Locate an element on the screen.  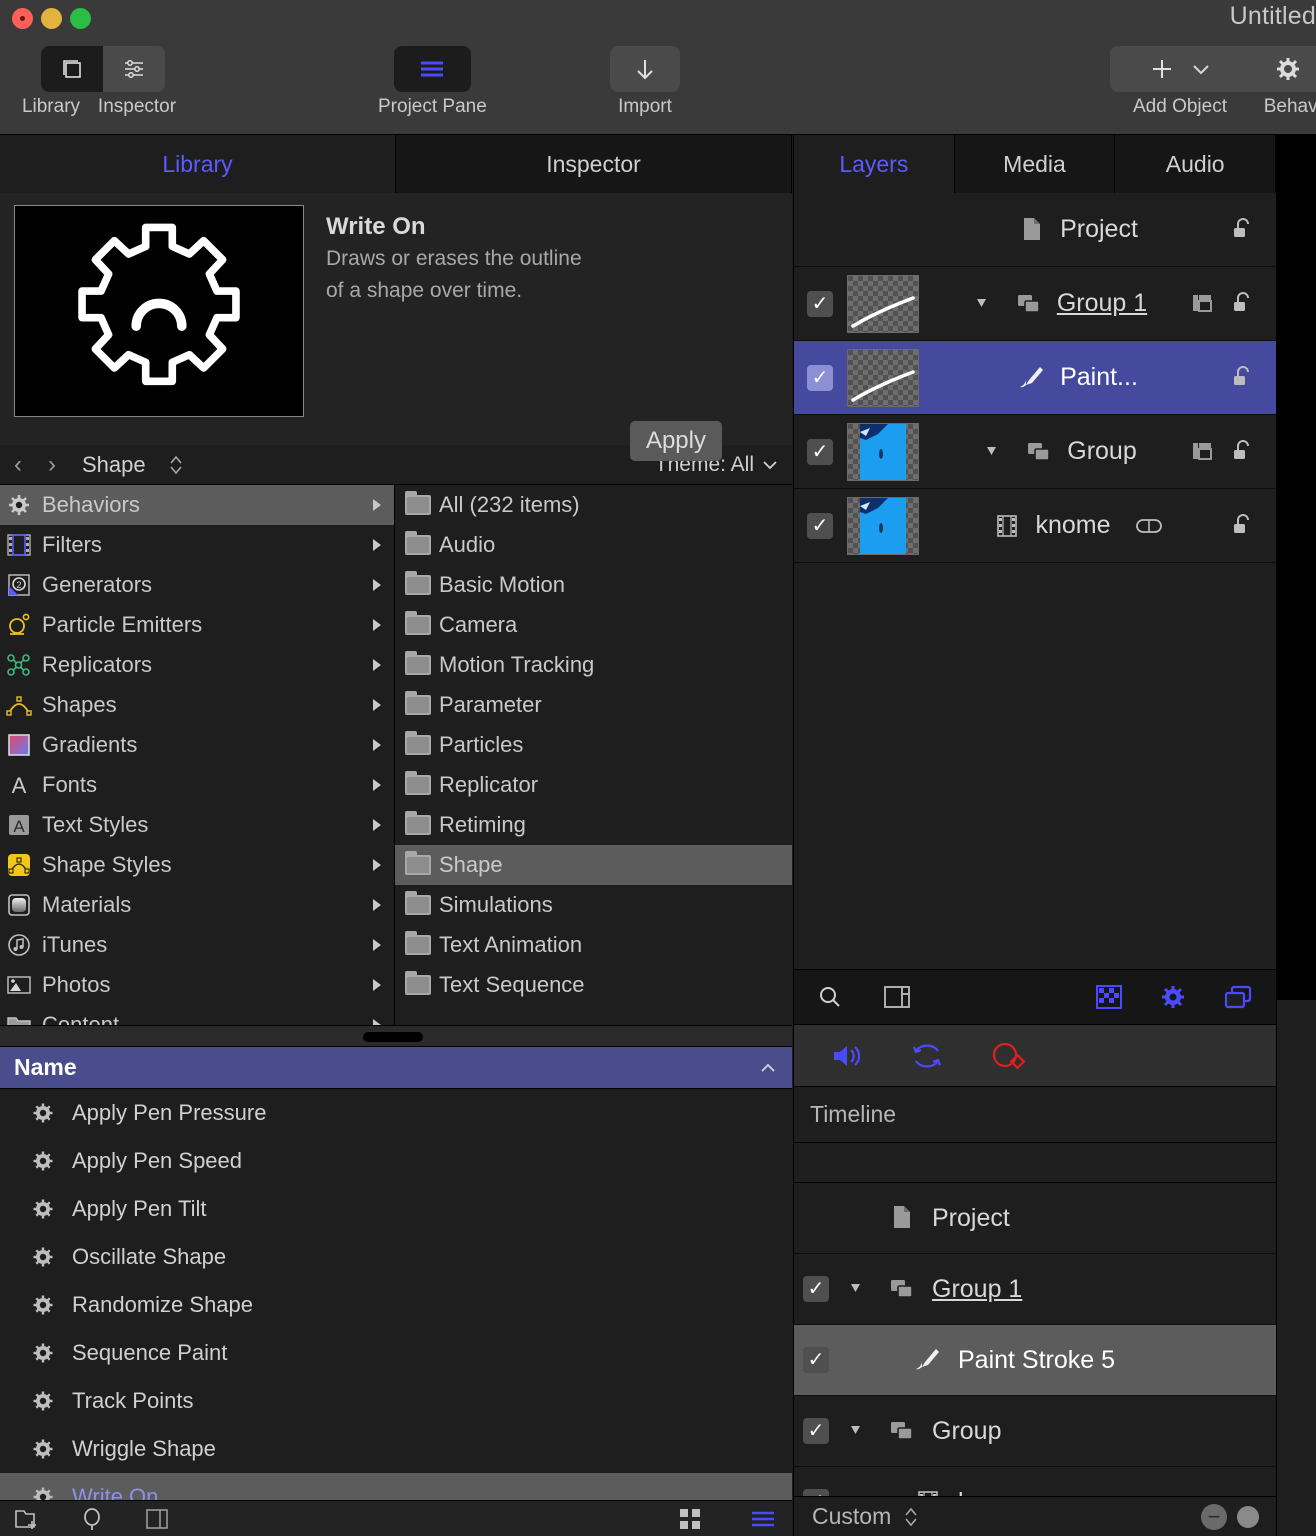
behavior-row-wriggle-shape: Wriggle Shape is located at coordinates (396, 1449).